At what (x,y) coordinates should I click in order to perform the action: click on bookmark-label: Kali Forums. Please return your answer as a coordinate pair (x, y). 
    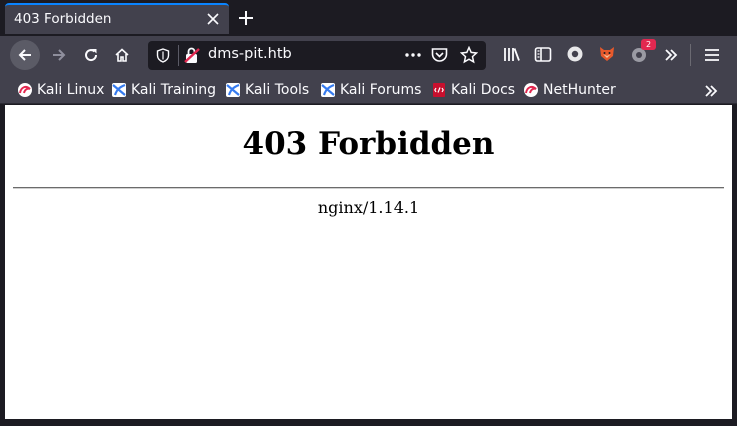
    Looking at the image, I should click on (381, 90).